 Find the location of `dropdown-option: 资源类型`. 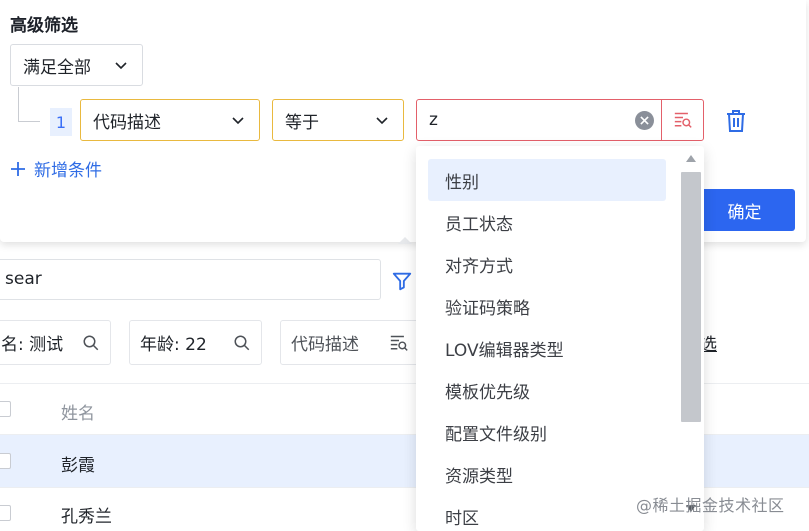

dropdown-option: 资源类型 is located at coordinates (547, 474).